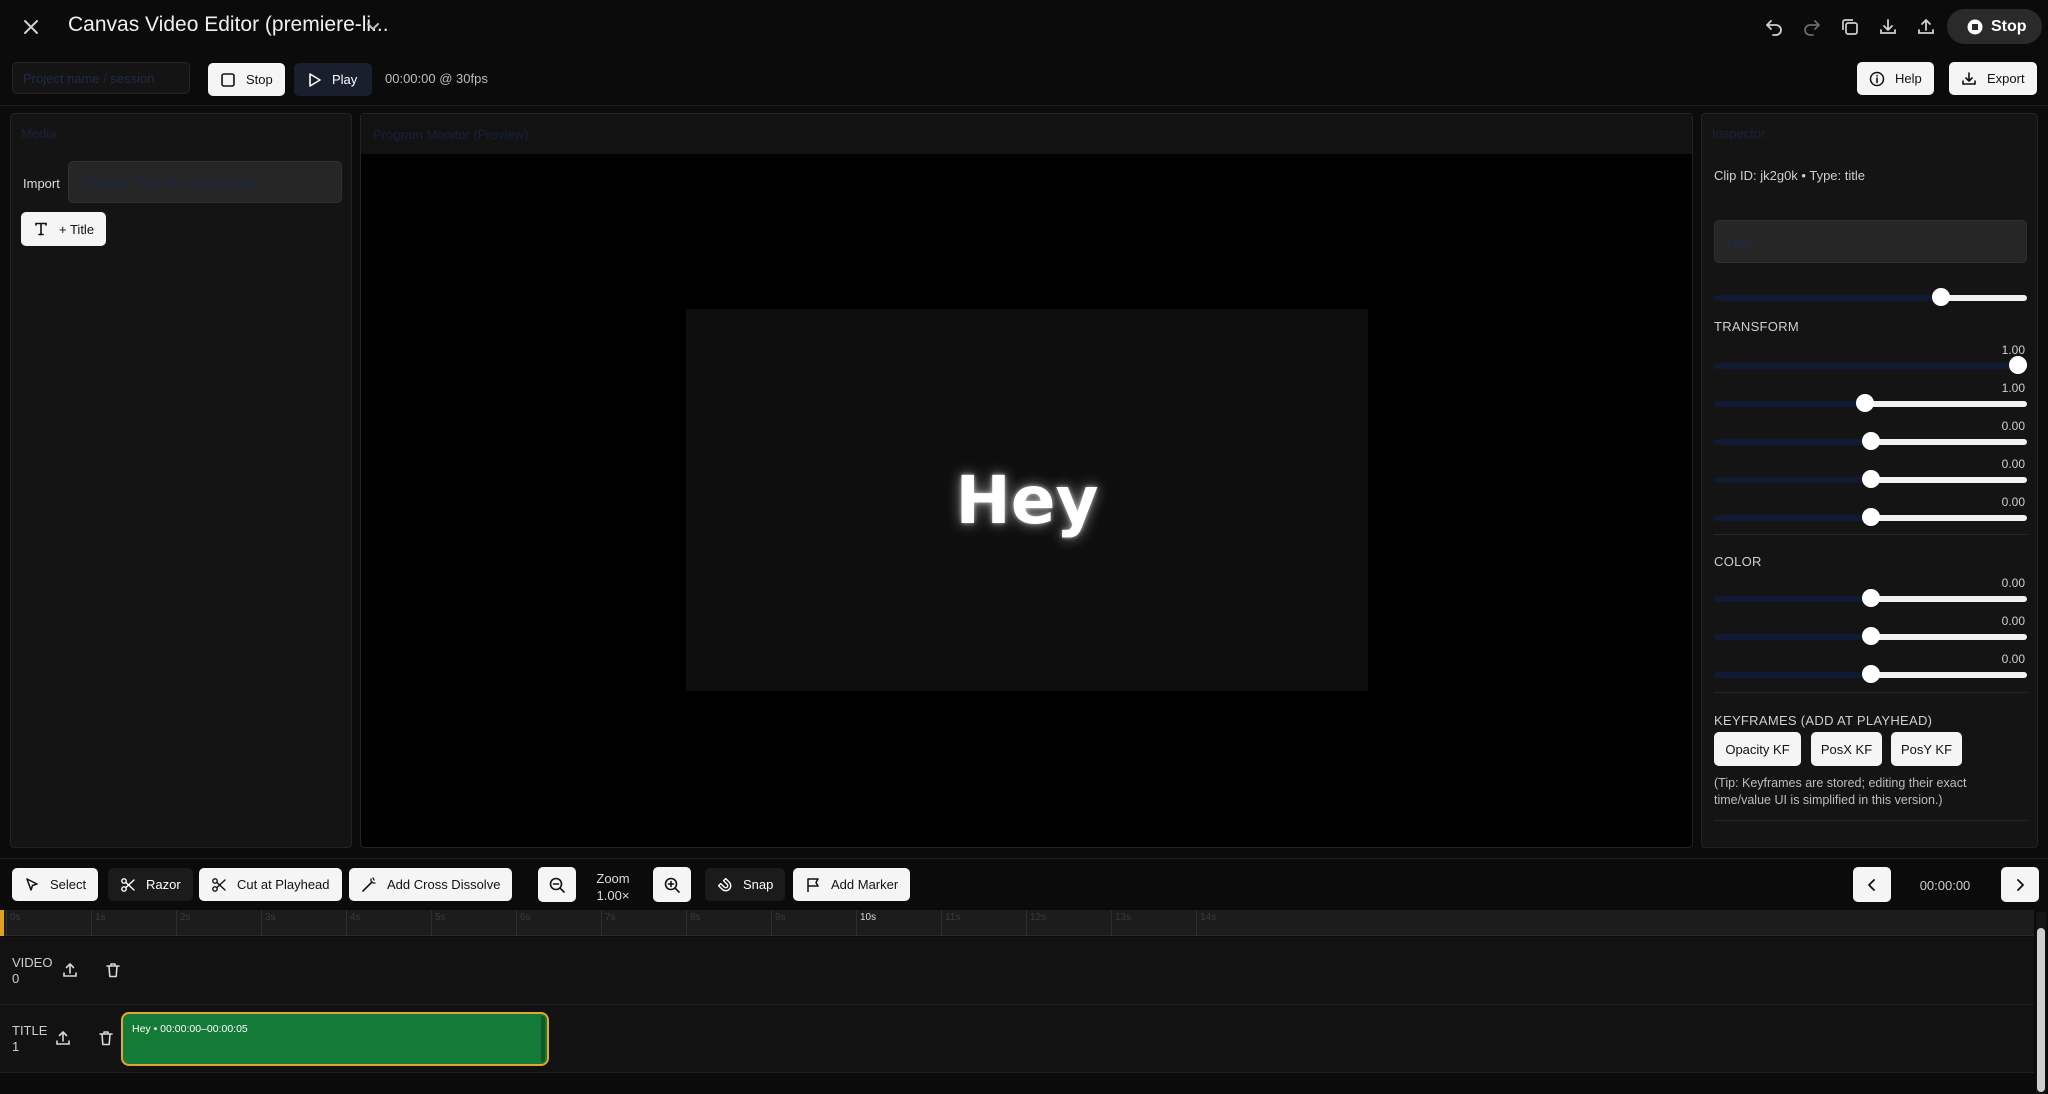 Image resolution: width=2048 pixels, height=1094 pixels. I want to click on ruler-tick: 1s, so click(98, 923).